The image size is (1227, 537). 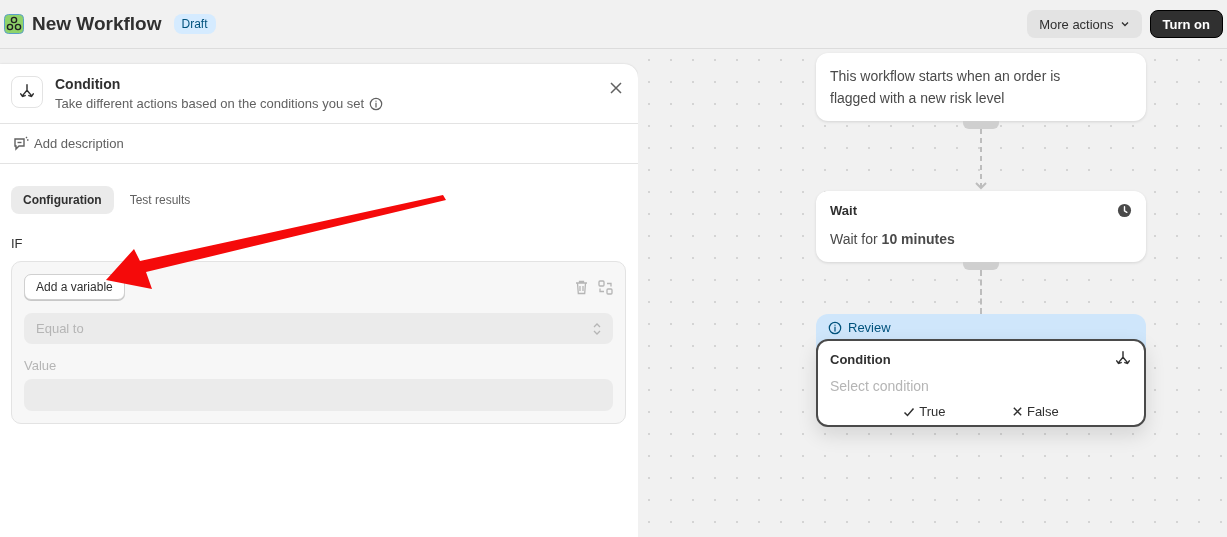 I want to click on status-badge: Draft, so click(x=194, y=24).